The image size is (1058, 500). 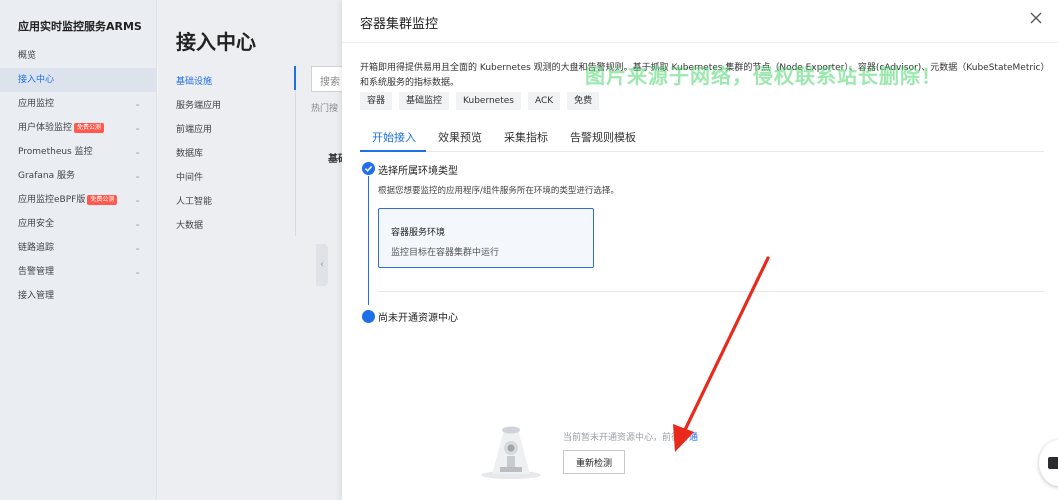 I want to click on section-divider, so click(x=711, y=291).